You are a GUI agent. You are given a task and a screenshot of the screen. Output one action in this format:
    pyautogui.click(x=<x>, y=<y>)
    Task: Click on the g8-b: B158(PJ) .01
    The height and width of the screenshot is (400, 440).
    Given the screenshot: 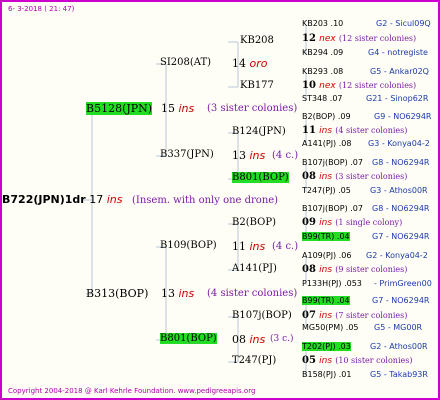 What is the action you would take?
    pyautogui.click(x=326, y=375)
    